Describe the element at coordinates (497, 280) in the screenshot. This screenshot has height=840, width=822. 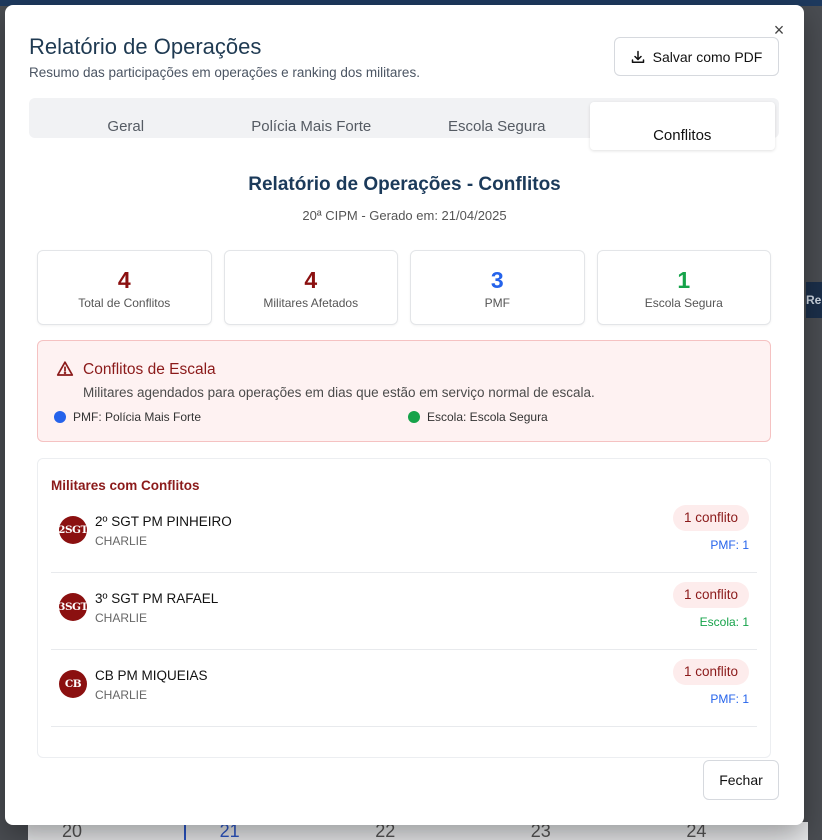
I see `stat-value: 3` at that location.